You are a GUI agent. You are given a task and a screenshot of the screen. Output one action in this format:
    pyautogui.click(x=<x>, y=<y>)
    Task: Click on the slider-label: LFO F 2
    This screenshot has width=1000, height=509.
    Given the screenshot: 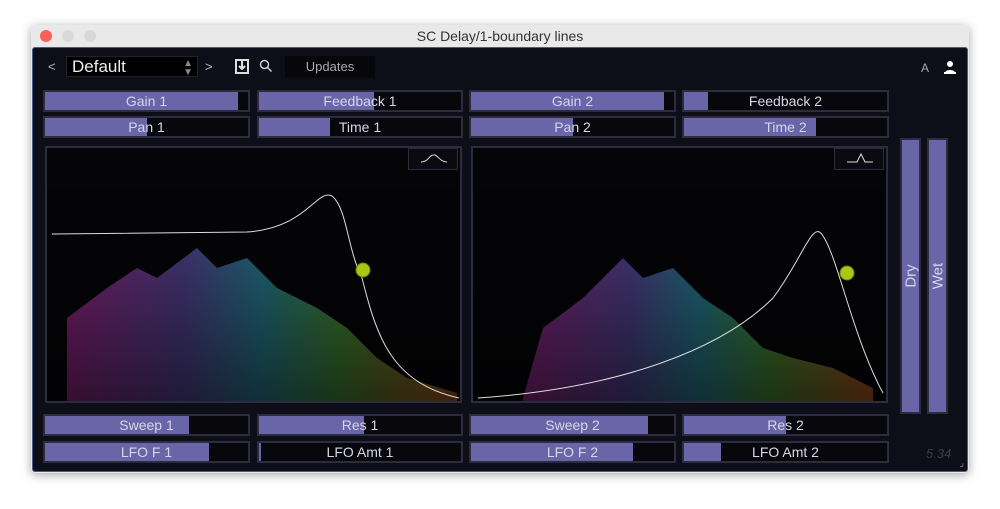 What is the action you would take?
    pyautogui.click(x=572, y=452)
    